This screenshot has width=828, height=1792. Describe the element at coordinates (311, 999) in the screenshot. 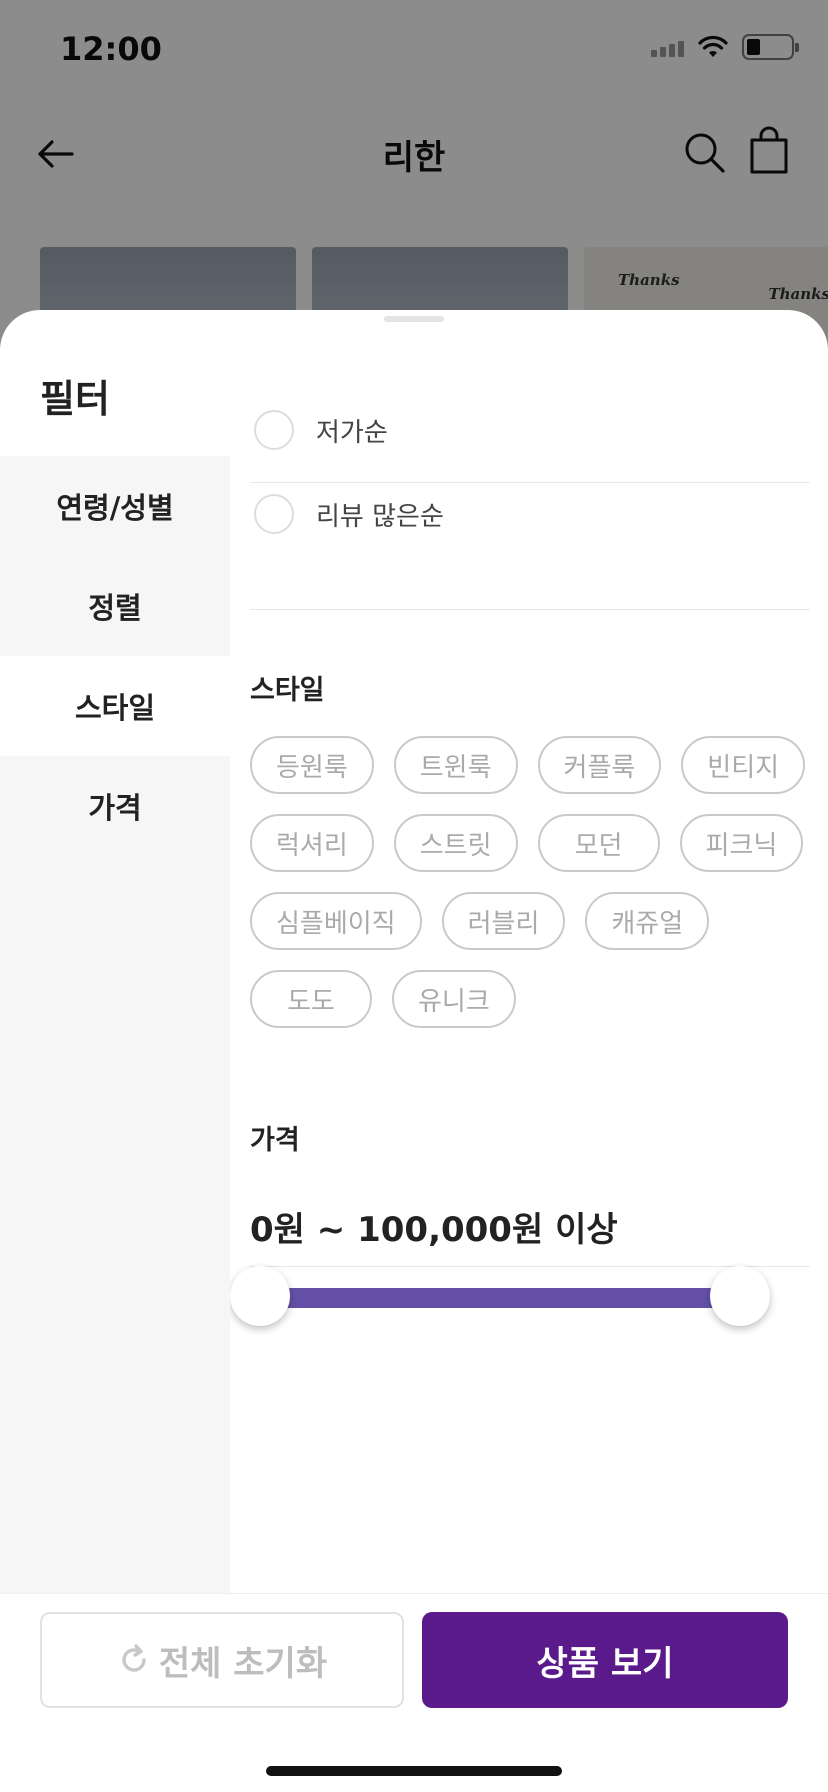

I see `style-chip: 도도` at that location.